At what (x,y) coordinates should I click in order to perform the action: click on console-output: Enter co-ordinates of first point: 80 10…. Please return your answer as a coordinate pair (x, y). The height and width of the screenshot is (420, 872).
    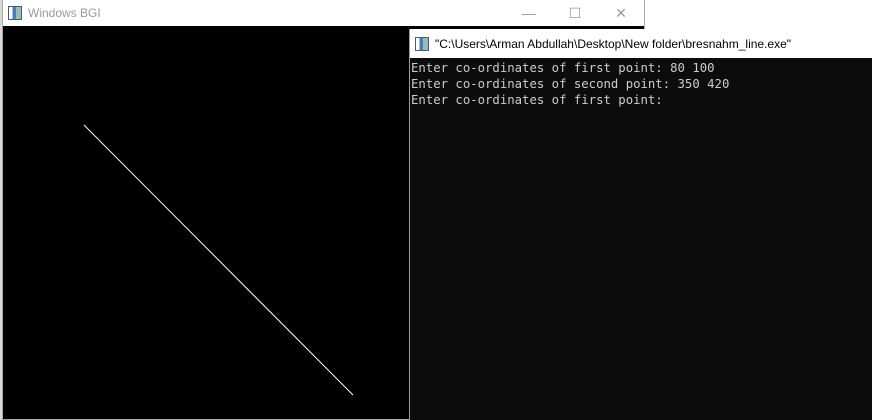
    Looking at the image, I should click on (641, 83).